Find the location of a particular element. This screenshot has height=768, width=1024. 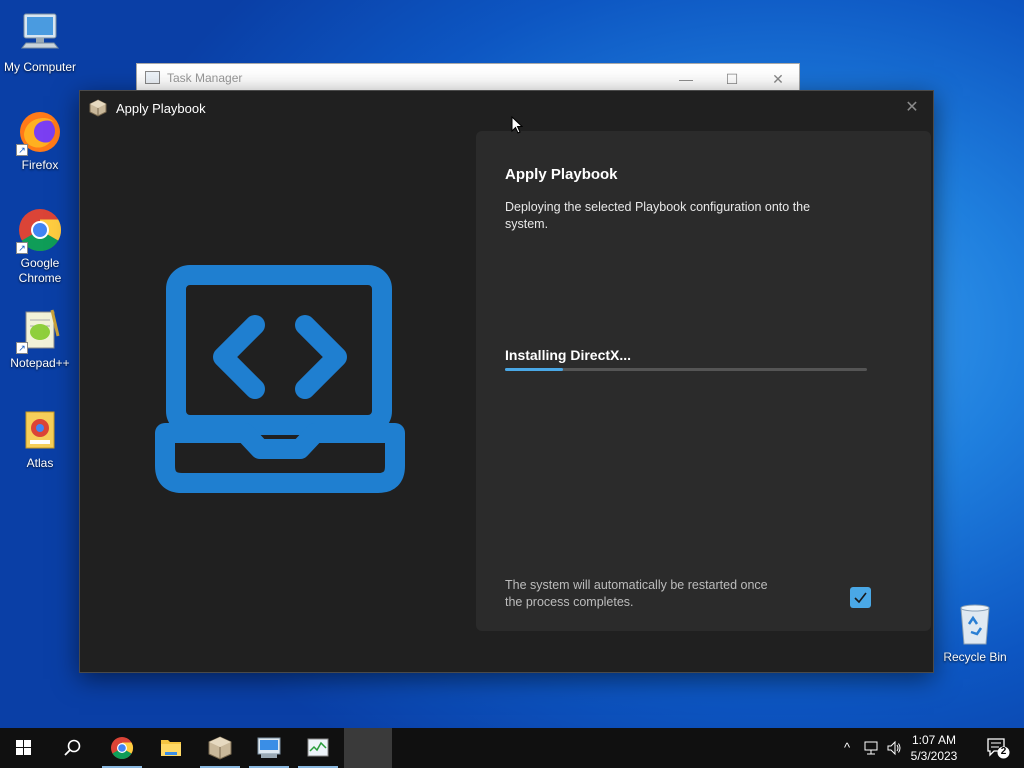

desktop-icon-atlas: Atlas is located at coordinates (40, 438).